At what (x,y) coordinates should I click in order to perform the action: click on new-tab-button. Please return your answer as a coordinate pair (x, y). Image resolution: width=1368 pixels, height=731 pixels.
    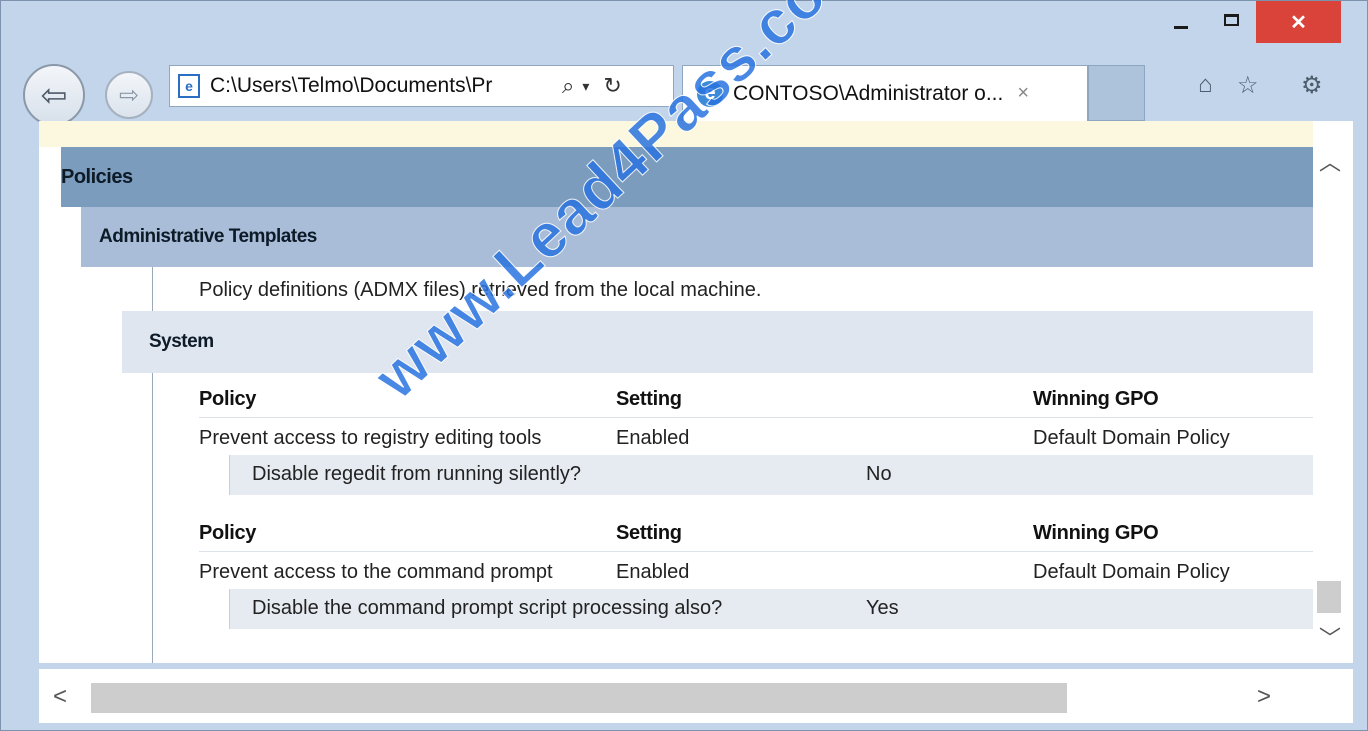
    Looking at the image, I should click on (1116, 93).